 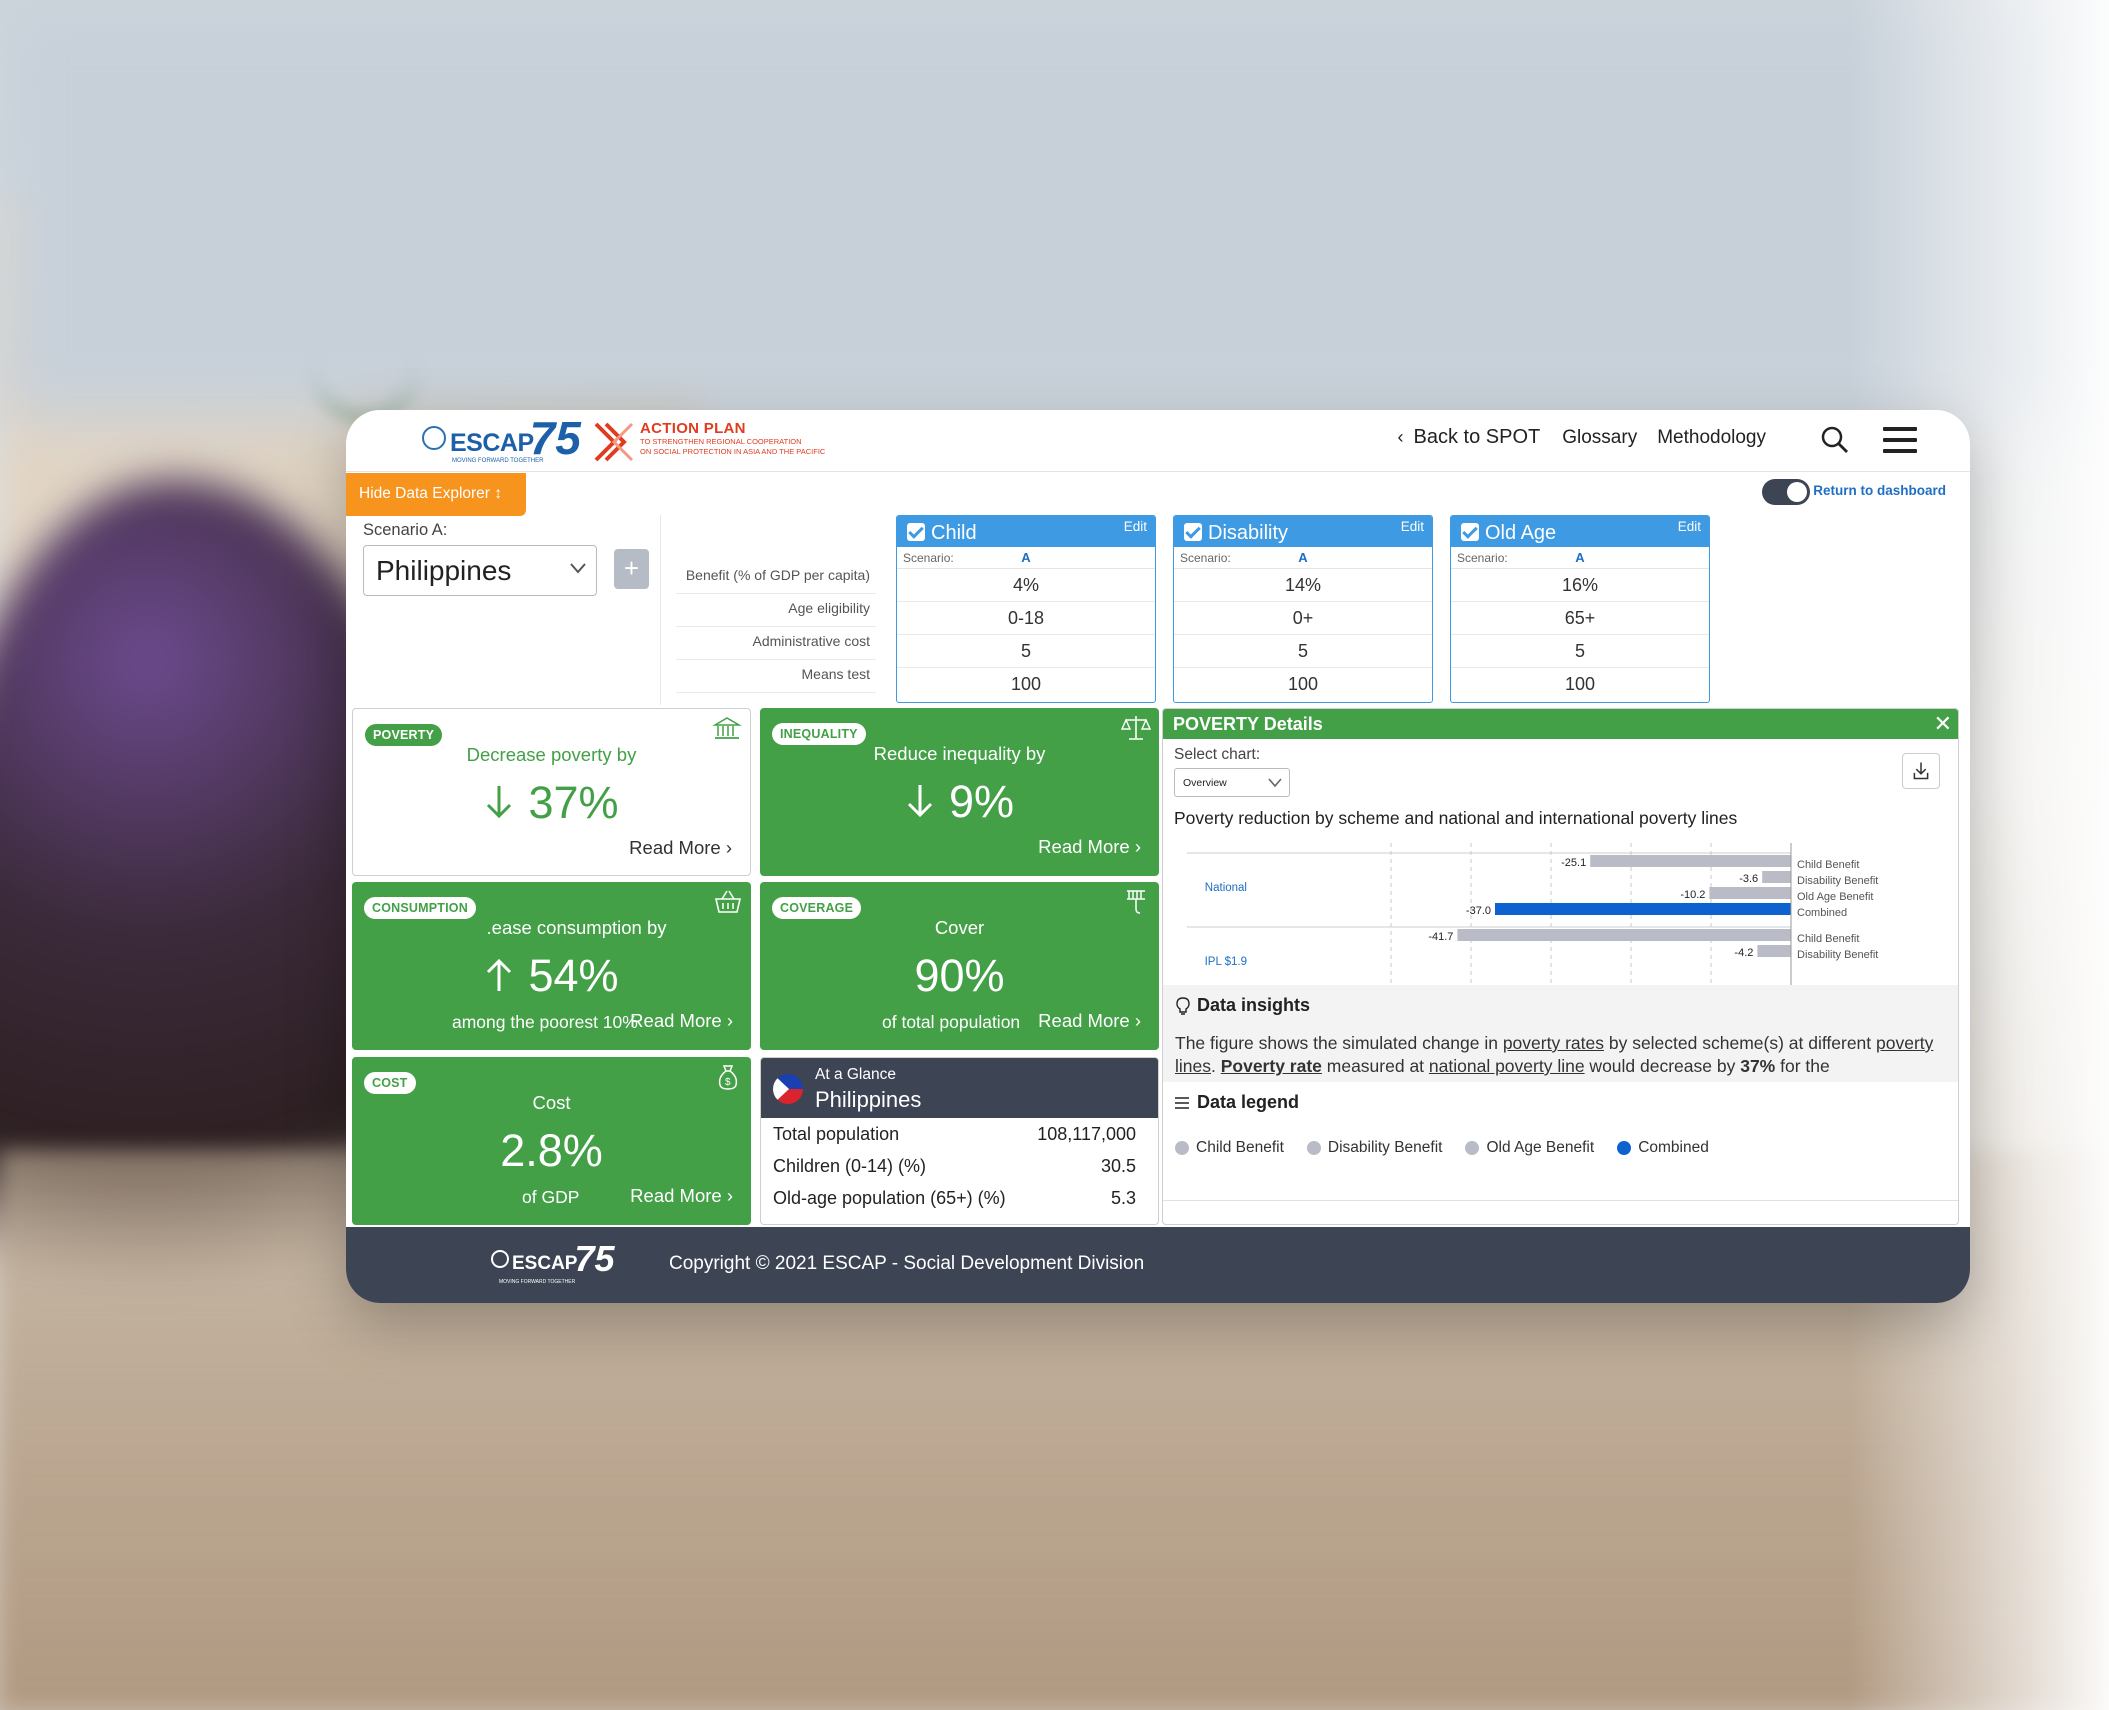 I want to click on param-label: Benefit (% of GDP per capita), so click(x=776, y=577).